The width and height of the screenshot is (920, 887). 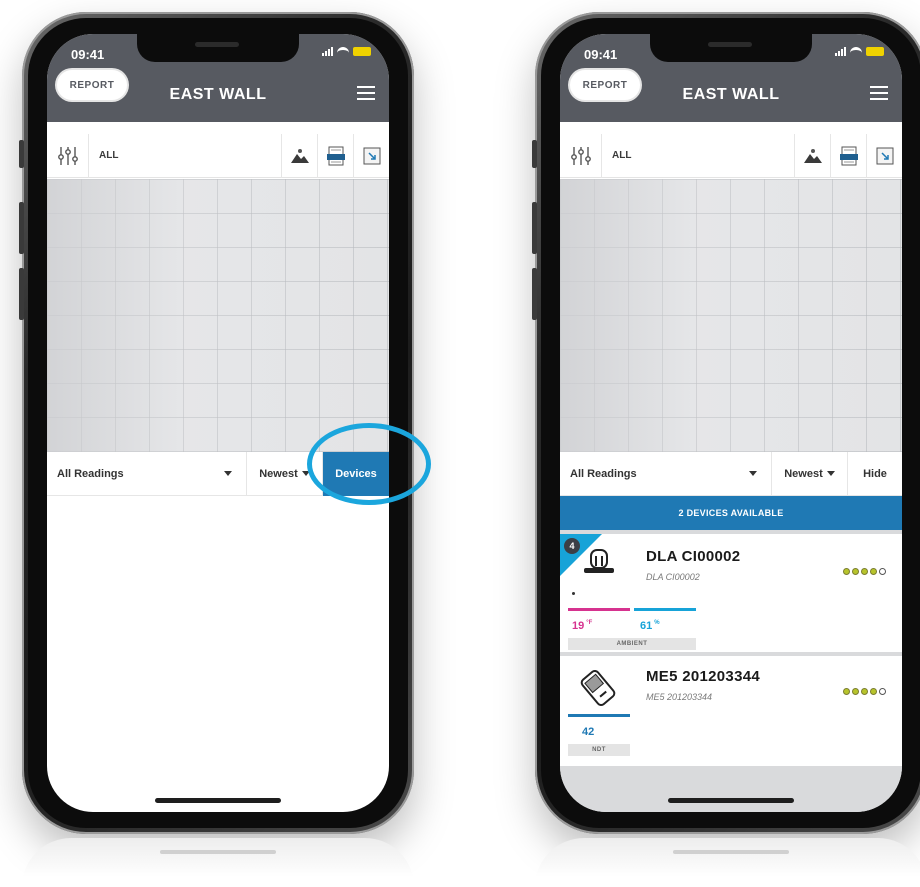 What do you see at coordinates (693, 556) in the screenshot?
I see `device-title: DLA CI00002` at bounding box center [693, 556].